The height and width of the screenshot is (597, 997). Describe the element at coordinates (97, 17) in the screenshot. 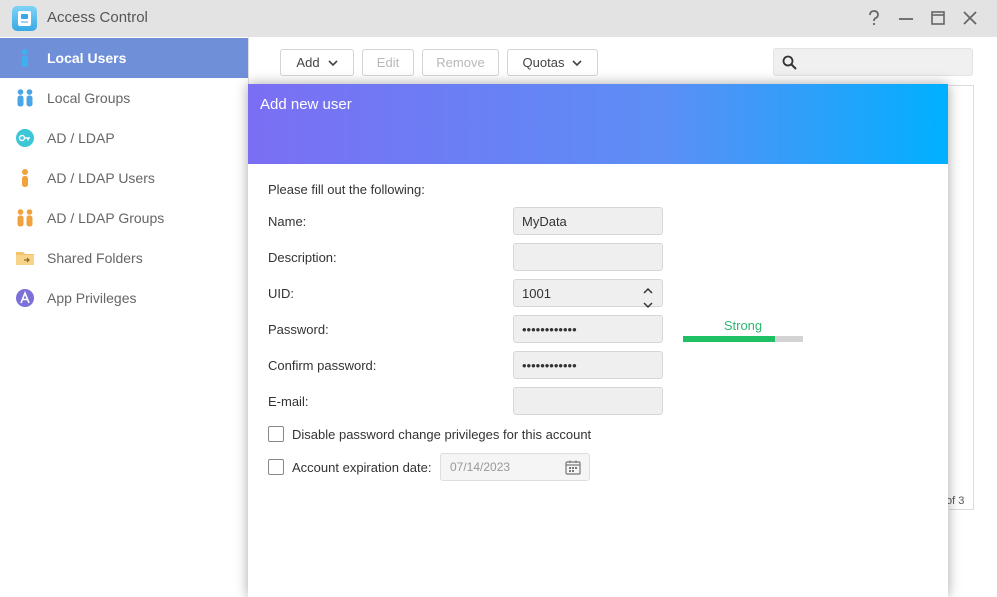

I see `window-title: Access Control` at that location.